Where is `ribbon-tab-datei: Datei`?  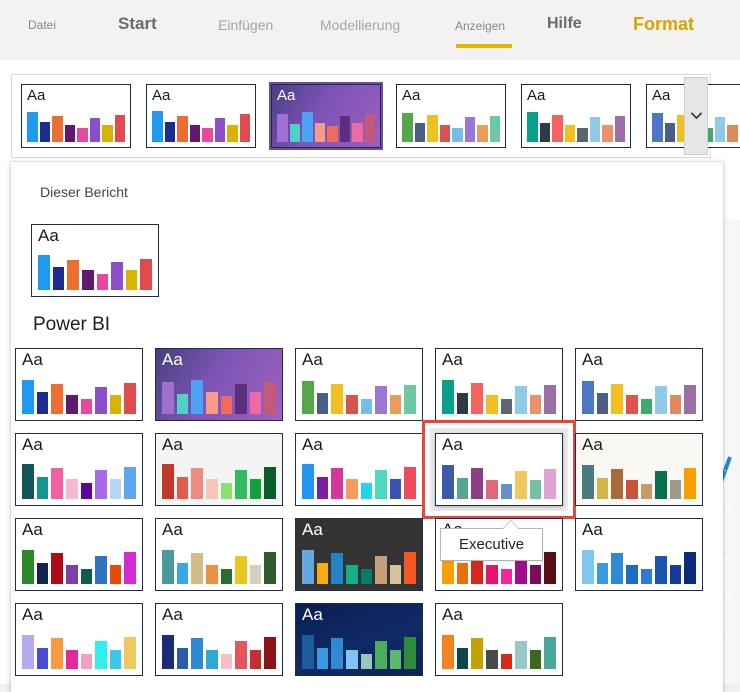
ribbon-tab-datei: Datei is located at coordinates (42, 25).